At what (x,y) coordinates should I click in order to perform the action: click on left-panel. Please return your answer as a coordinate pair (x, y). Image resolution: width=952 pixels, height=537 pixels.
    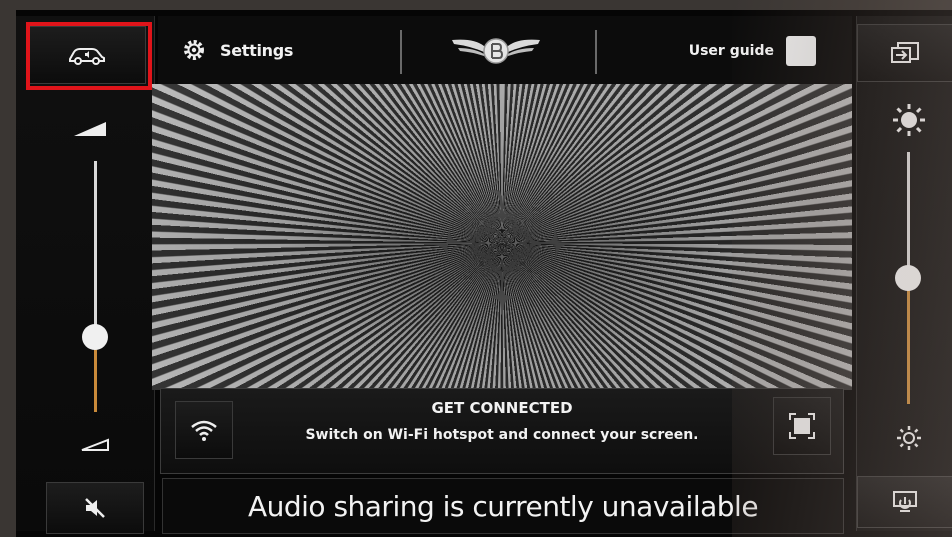
    Looking at the image, I should click on (85, 275).